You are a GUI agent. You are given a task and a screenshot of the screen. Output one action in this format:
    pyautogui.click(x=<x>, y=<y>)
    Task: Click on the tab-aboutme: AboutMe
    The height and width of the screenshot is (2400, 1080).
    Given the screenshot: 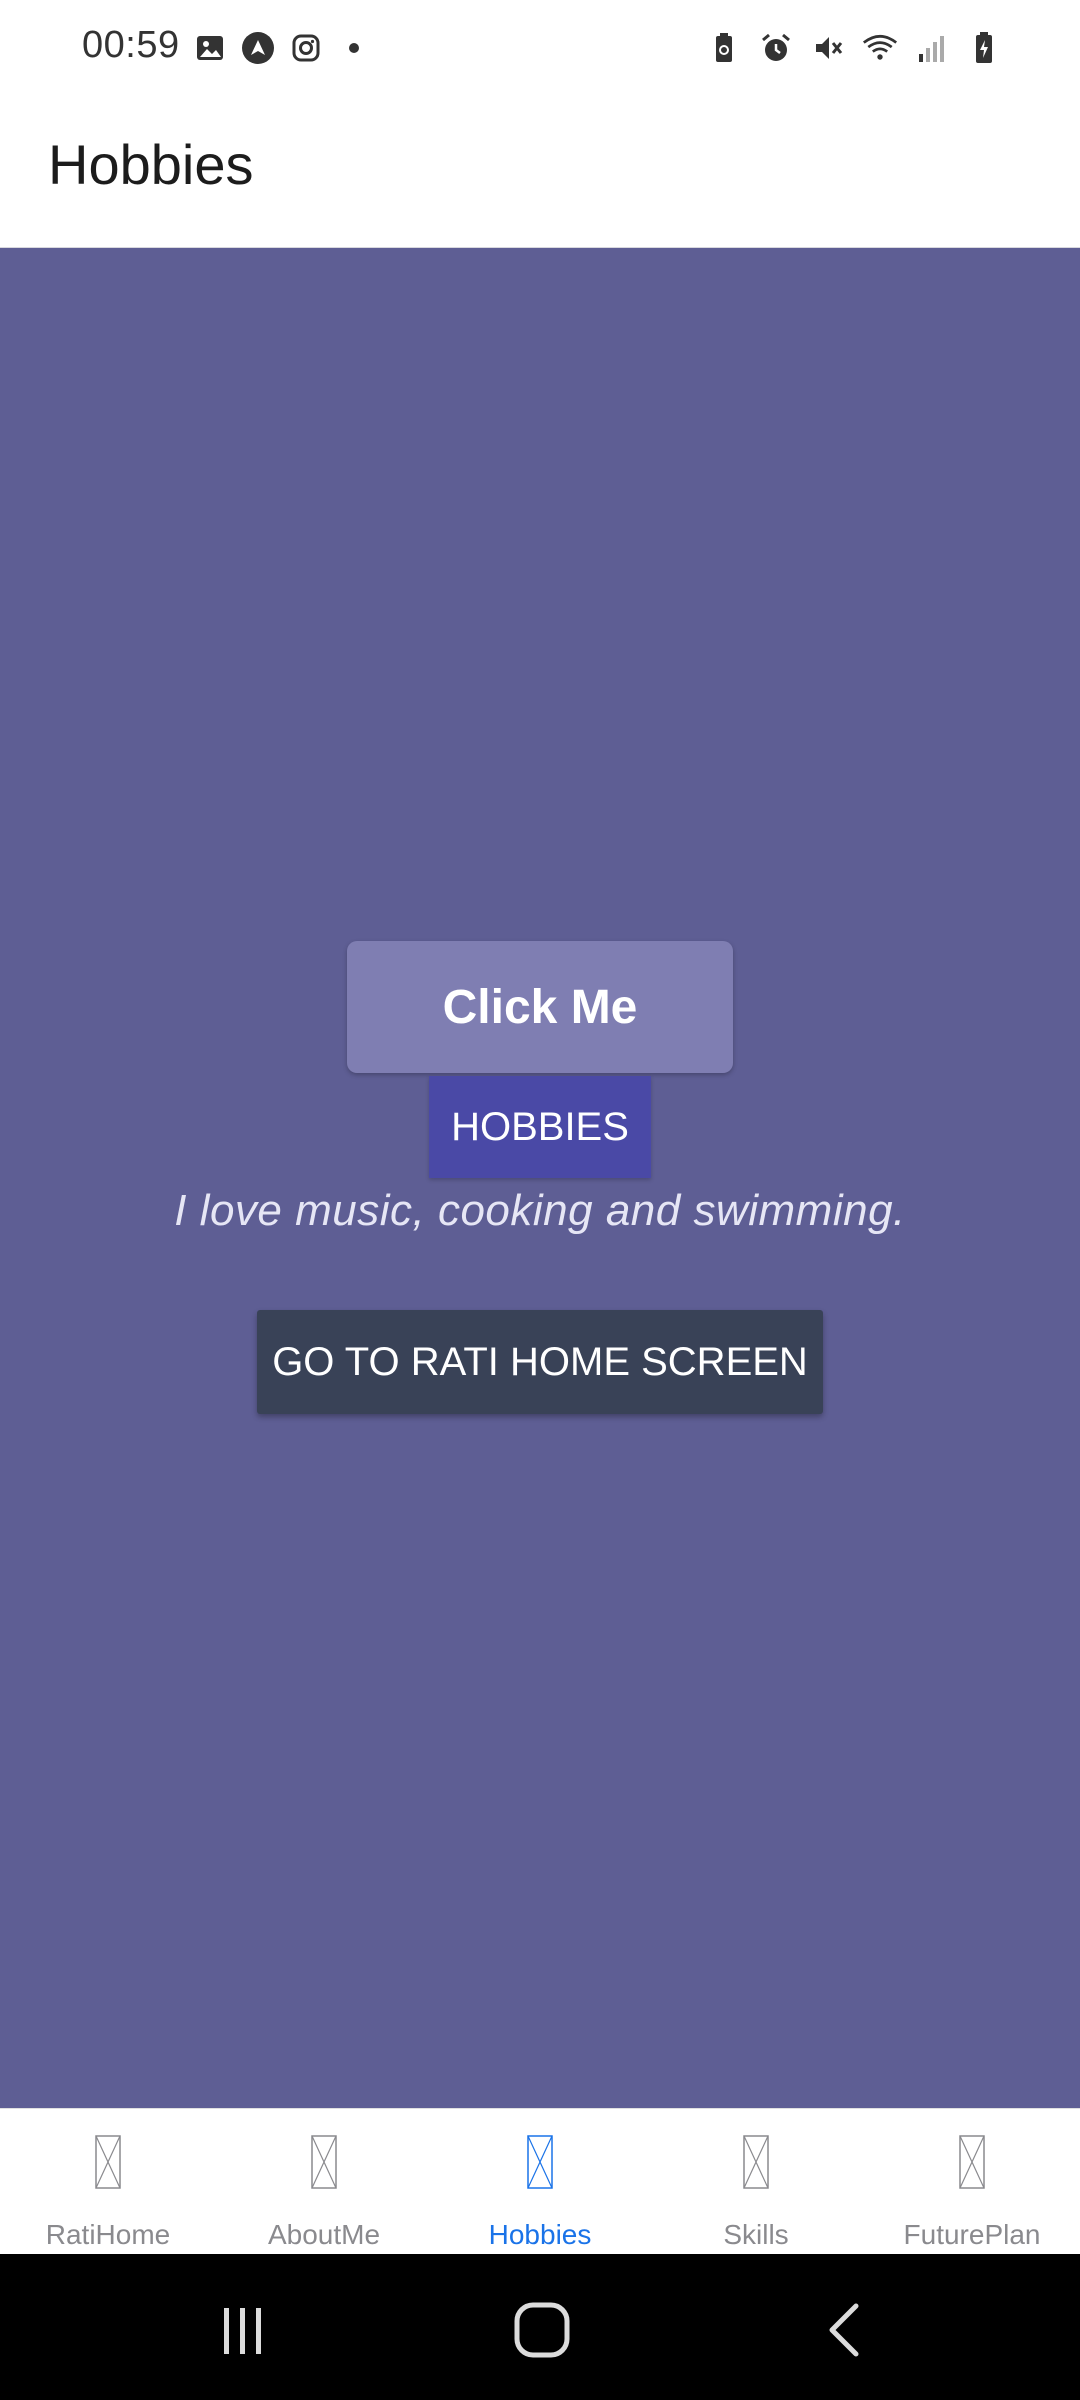 What is the action you would take?
    pyautogui.click(x=324, y=2181)
    